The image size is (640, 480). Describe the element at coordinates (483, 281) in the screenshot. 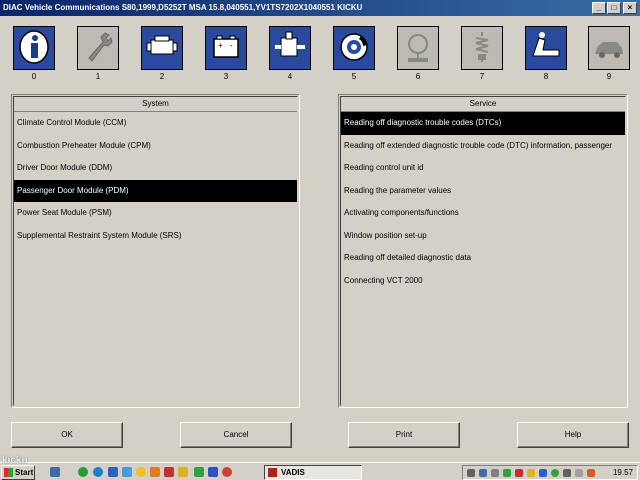

I see `service-list-item: Connecting VCT 2000` at that location.